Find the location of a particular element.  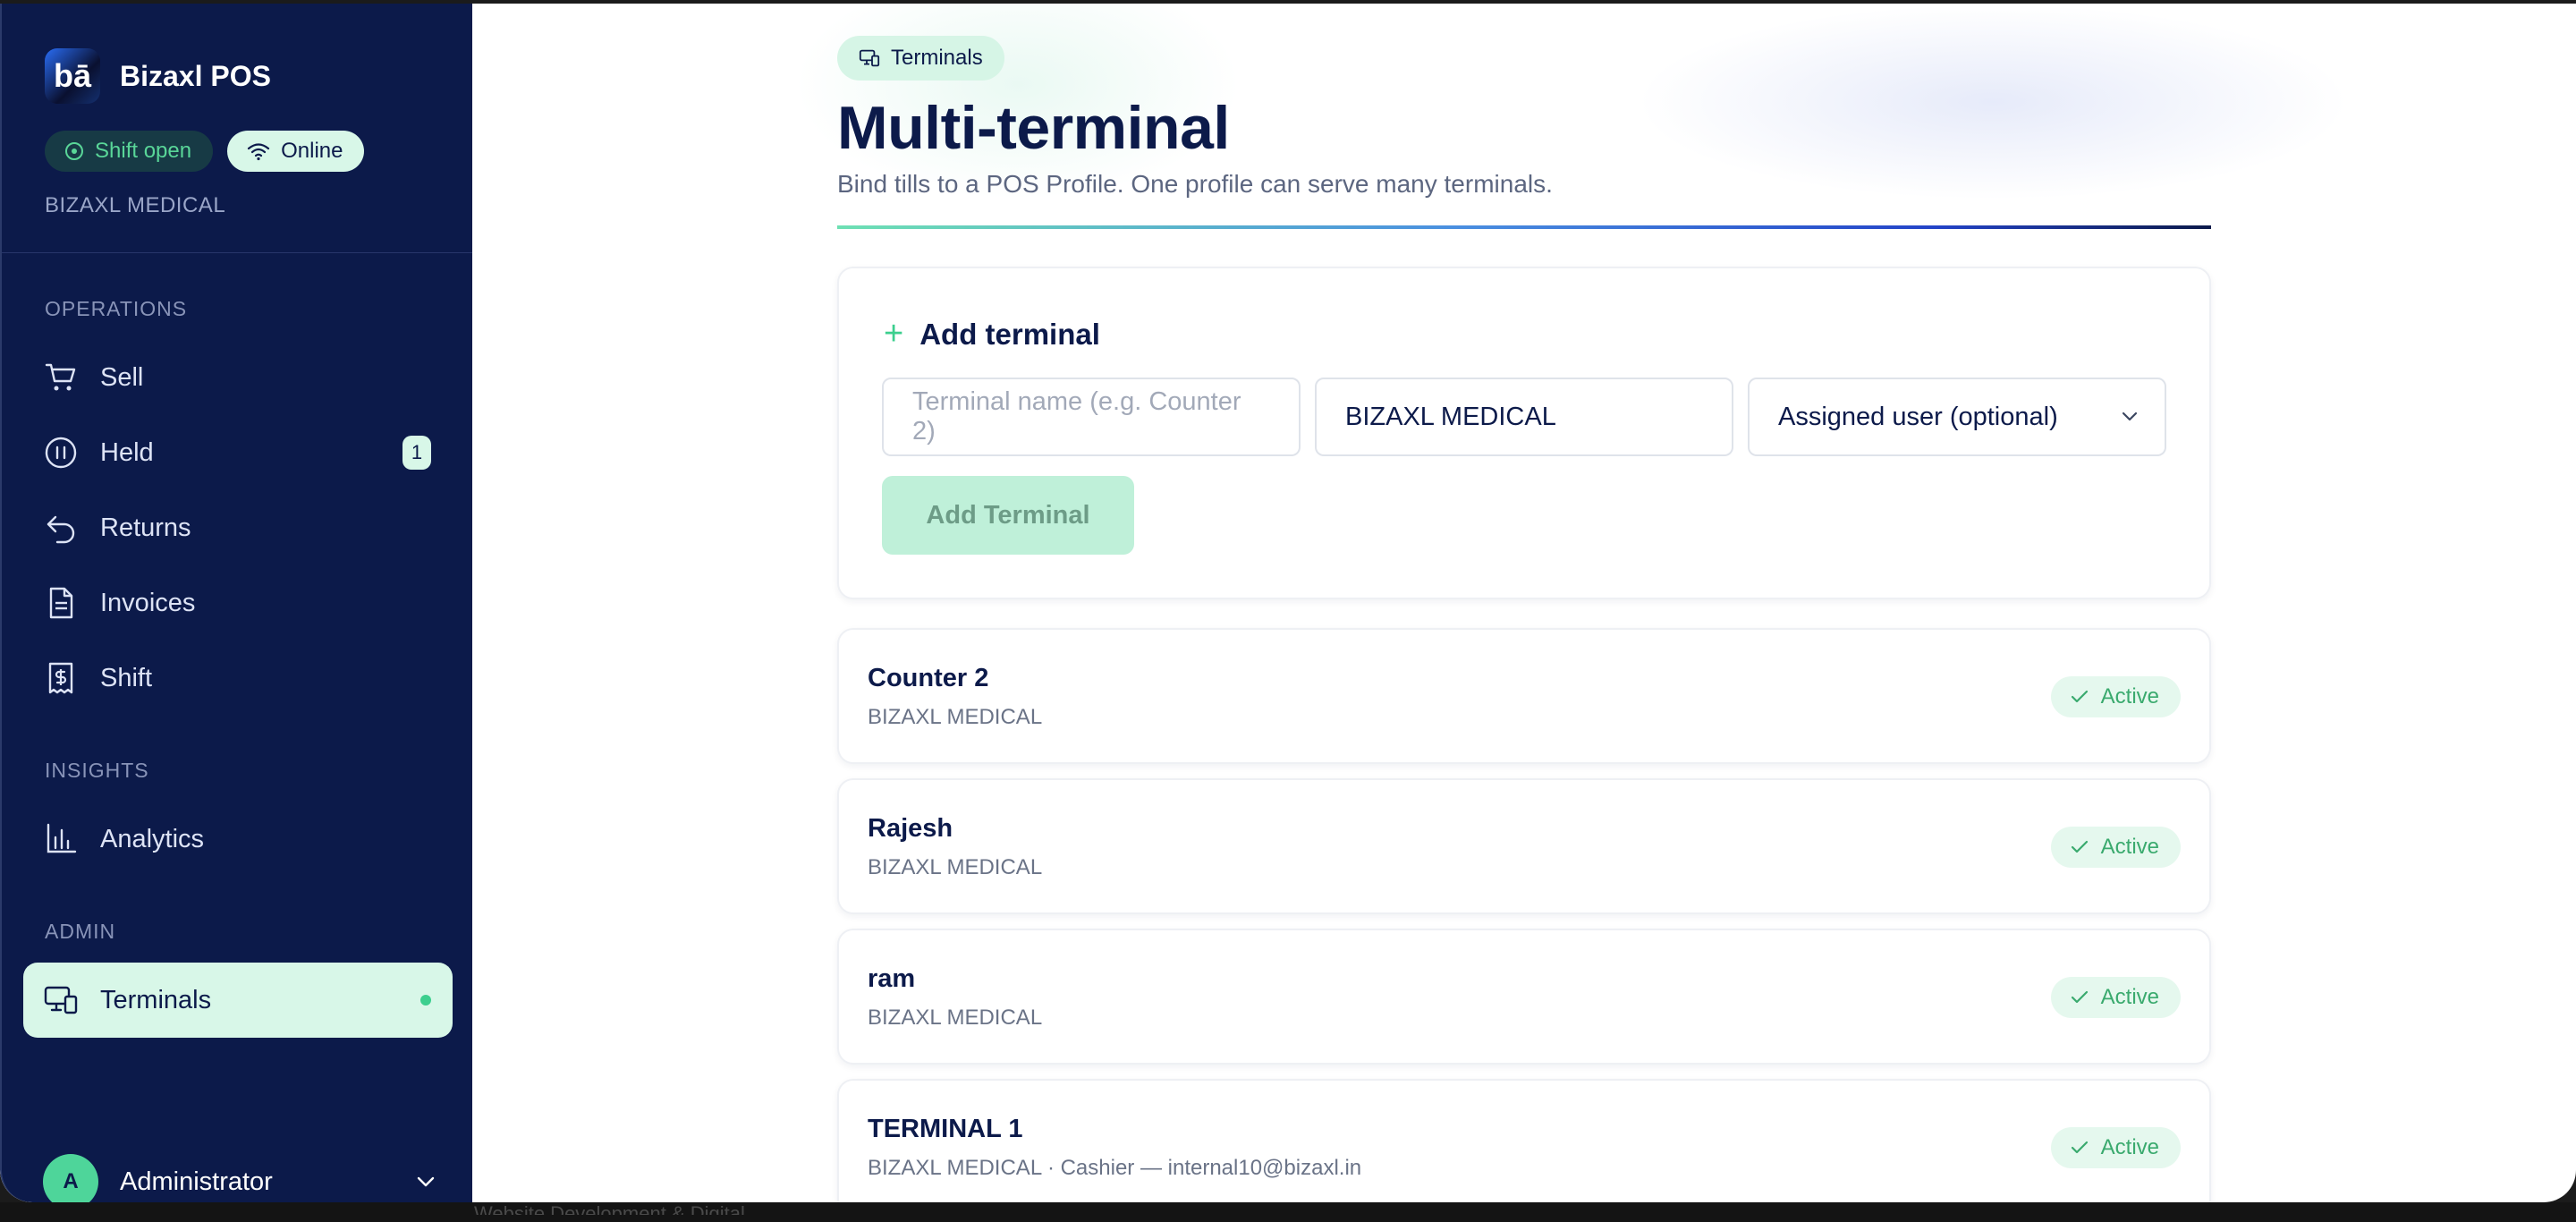

add-terminal-heading: + Add terminal is located at coordinates (992, 334).